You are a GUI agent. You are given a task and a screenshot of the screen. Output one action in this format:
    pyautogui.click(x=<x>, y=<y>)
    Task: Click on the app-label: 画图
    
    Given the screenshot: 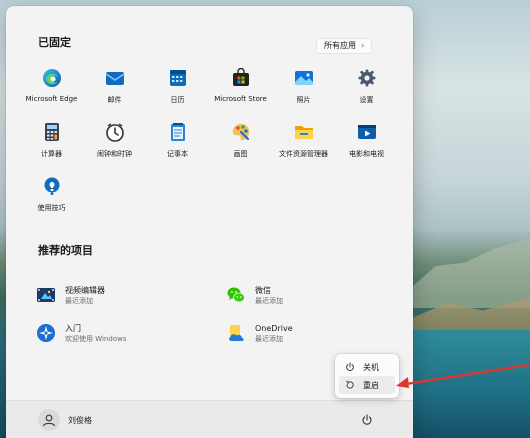 What is the action you would take?
    pyautogui.click(x=240, y=154)
    